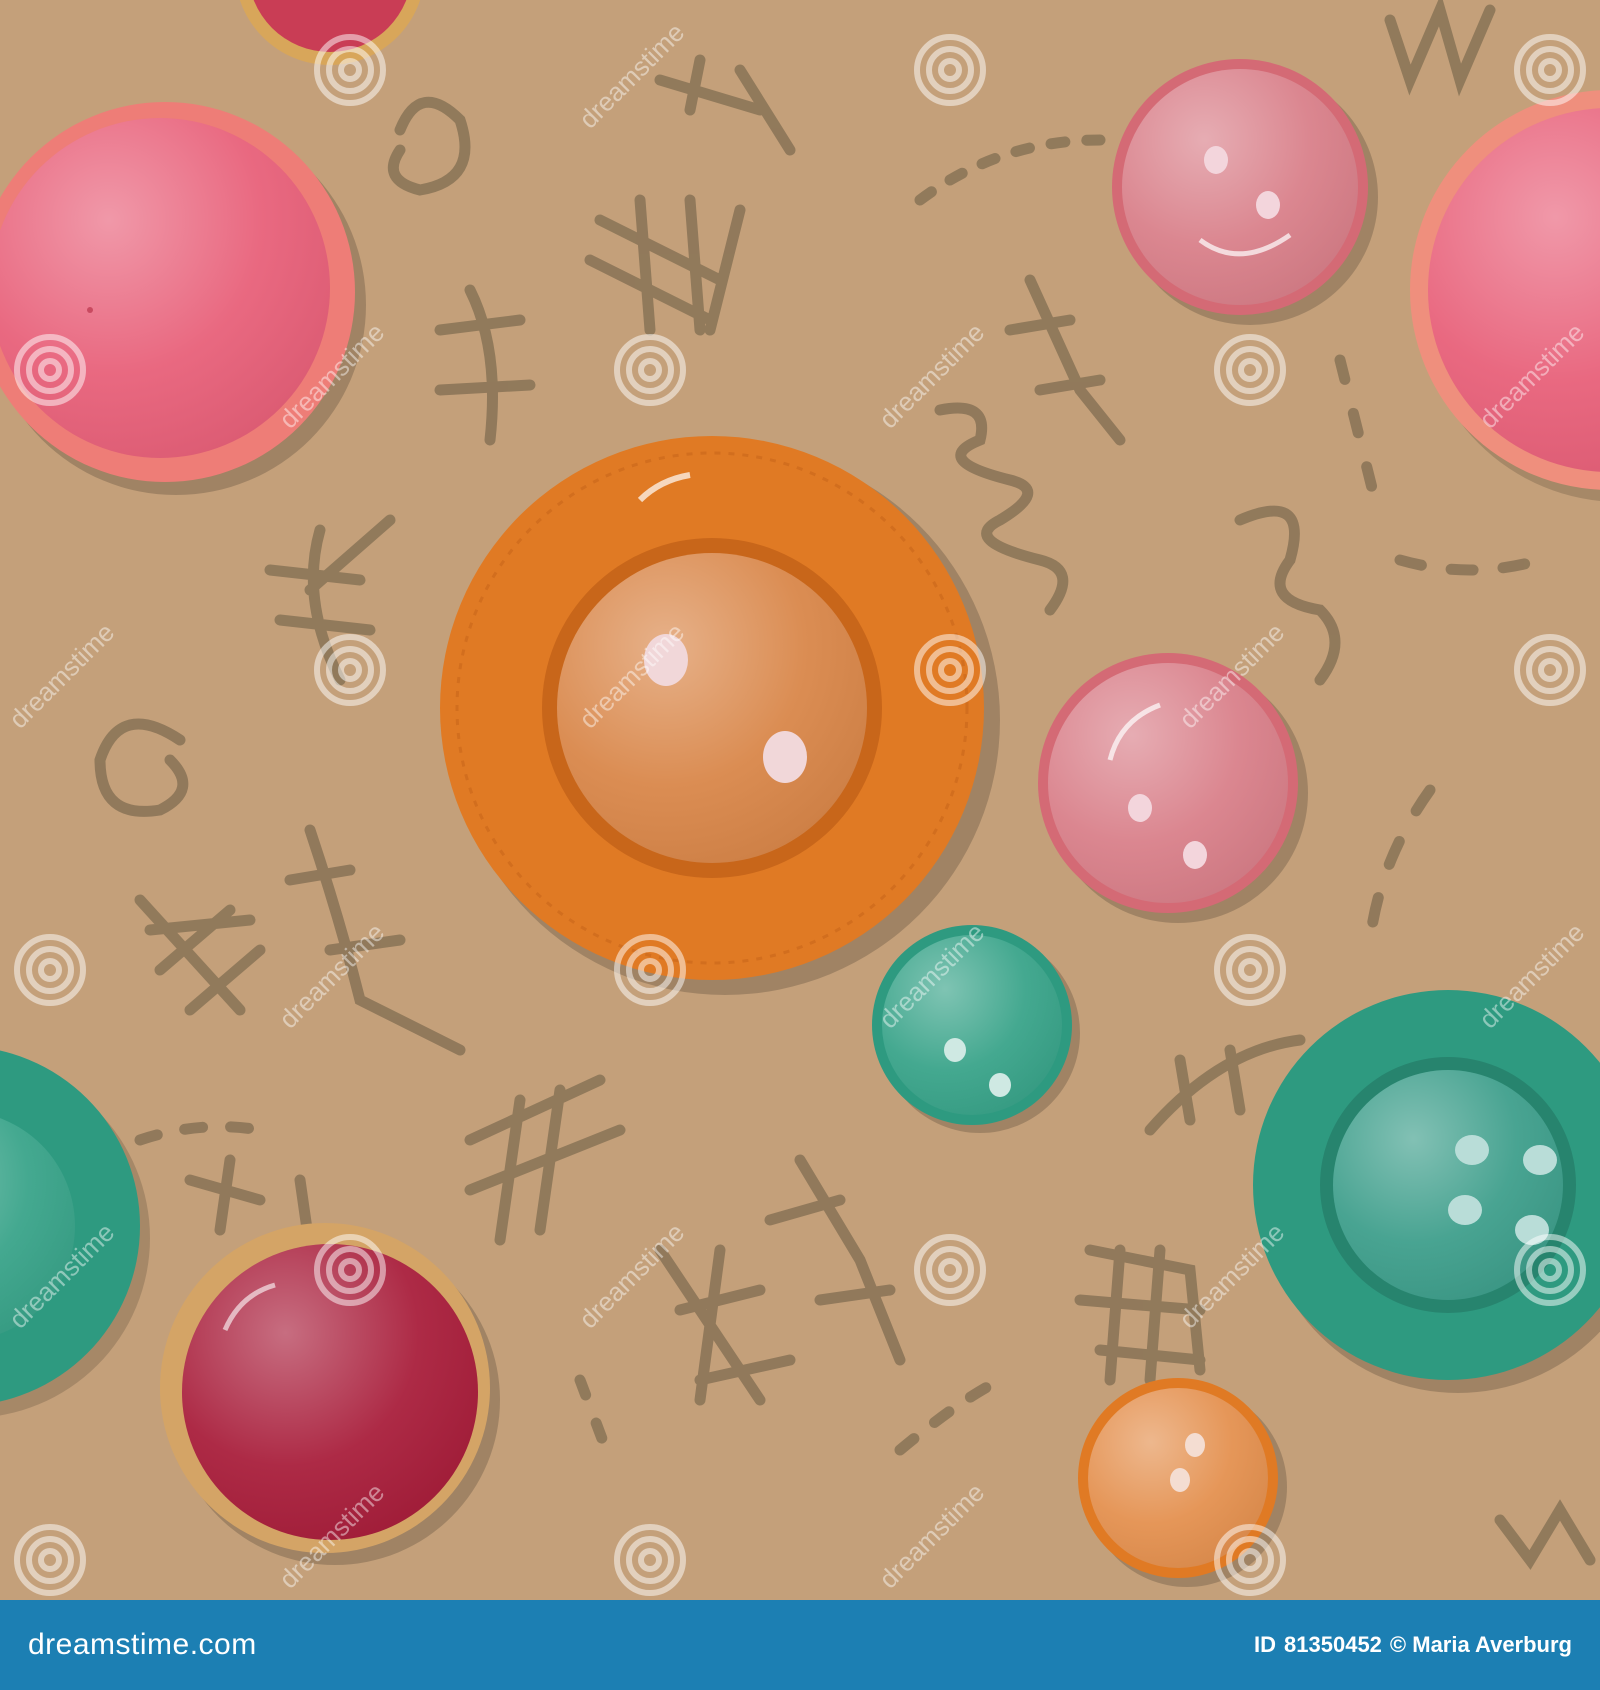  Describe the element at coordinates (1265, 1644) in the screenshot. I see `image-id-label: ID` at that location.